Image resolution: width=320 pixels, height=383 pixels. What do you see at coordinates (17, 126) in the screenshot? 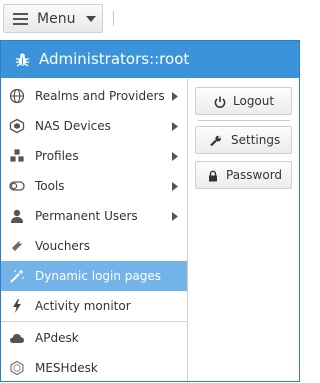
I see `nas-device-icon` at bounding box center [17, 126].